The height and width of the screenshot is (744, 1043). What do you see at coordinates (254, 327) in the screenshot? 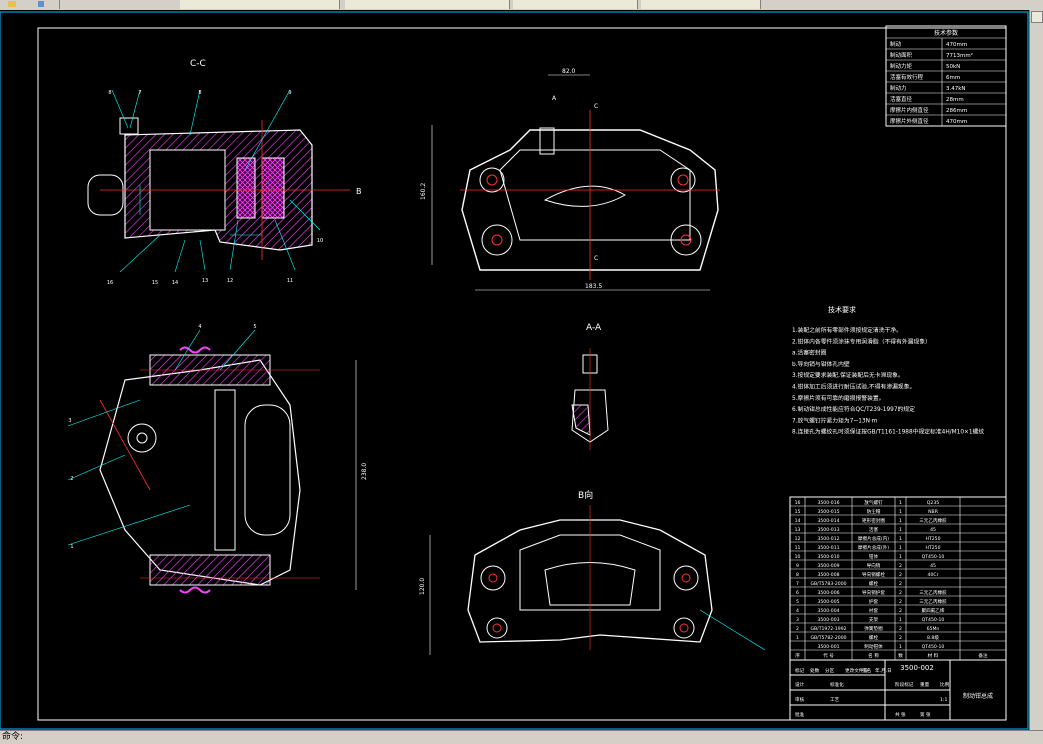
I see `part-balloon: 5` at bounding box center [254, 327].